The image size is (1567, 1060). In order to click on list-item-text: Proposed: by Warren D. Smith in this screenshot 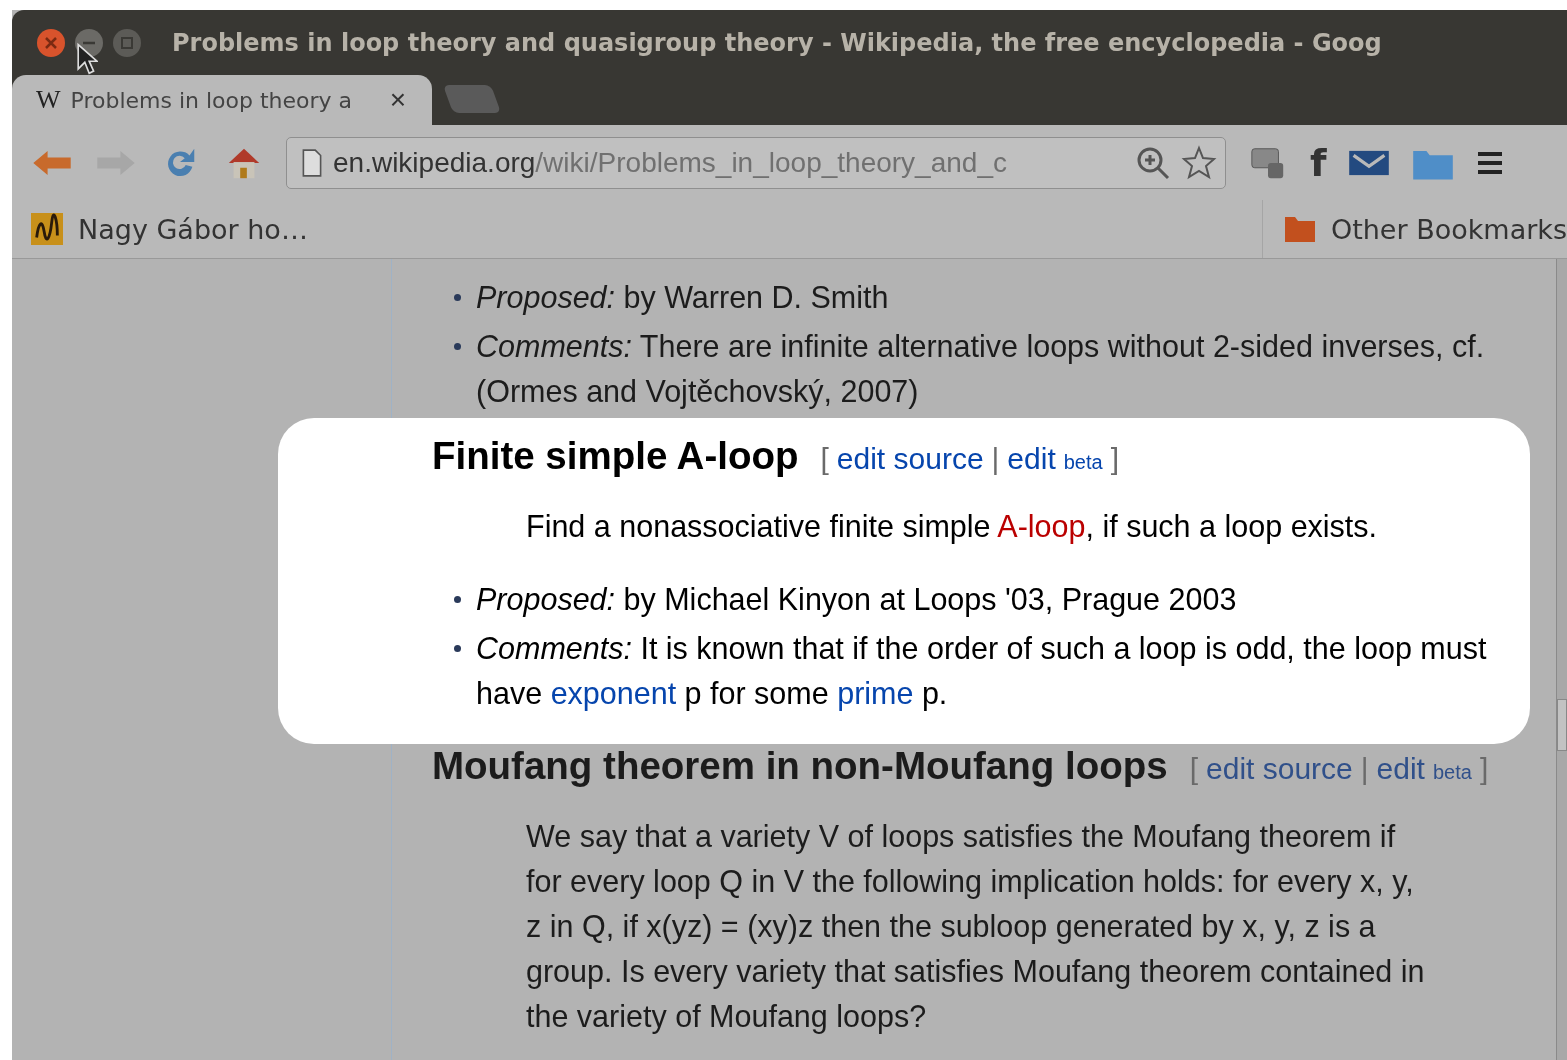, I will do `click(682, 298)`.